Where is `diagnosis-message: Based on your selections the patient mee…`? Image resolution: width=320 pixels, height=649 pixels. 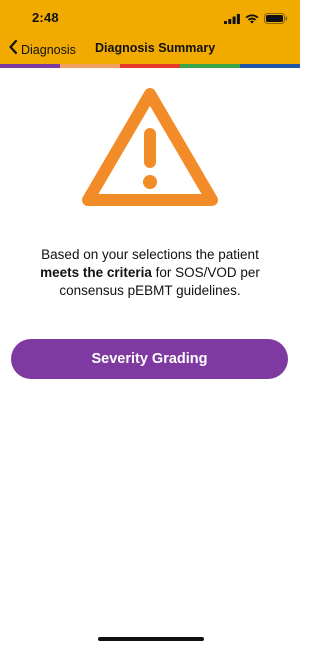 diagnosis-message: Based on your selections the patient mee… is located at coordinates (150, 273).